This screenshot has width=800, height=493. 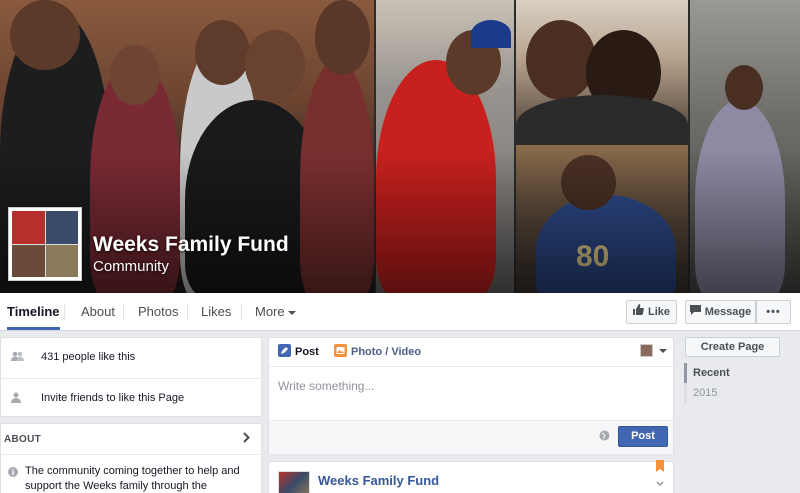 I want to click on post-author-avatar, so click(x=294, y=482).